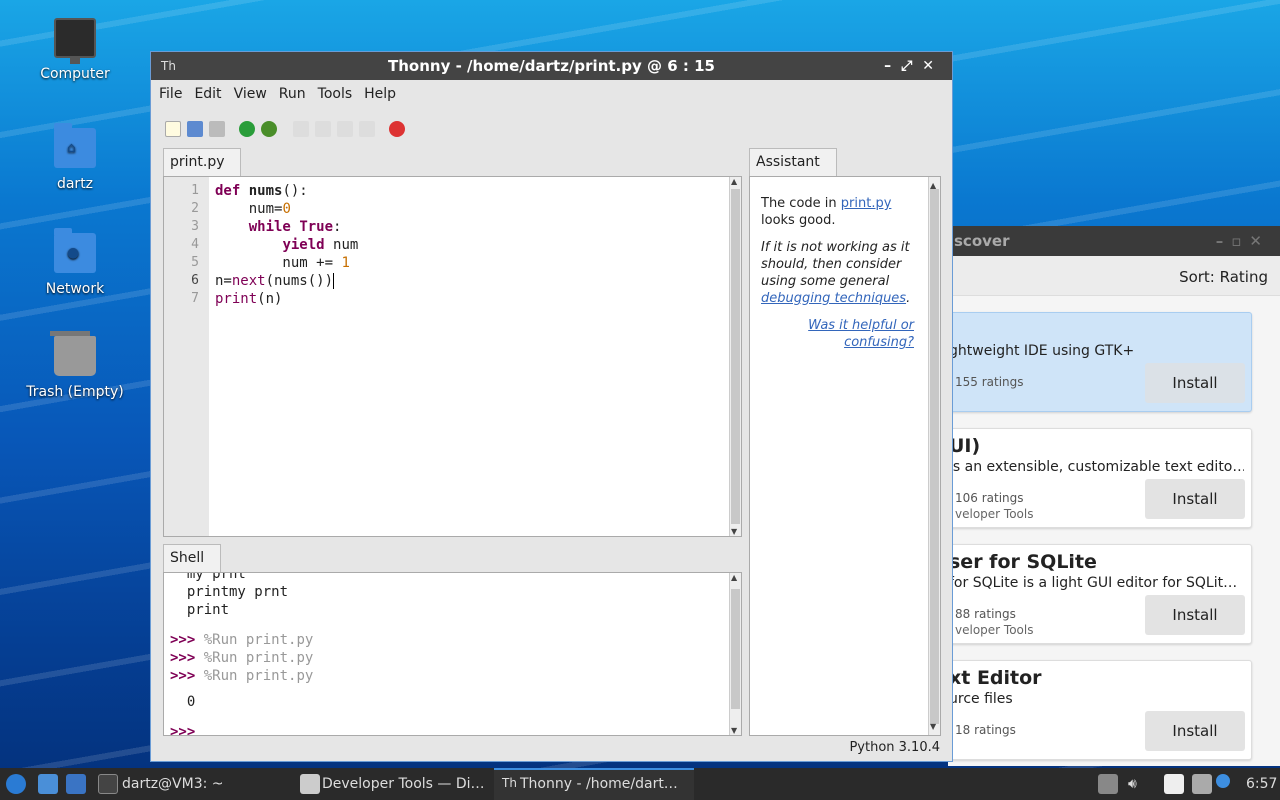 The image size is (1280, 800). Describe the element at coordinates (76, 784) in the screenshot. I see `desktop-icon` at that location.